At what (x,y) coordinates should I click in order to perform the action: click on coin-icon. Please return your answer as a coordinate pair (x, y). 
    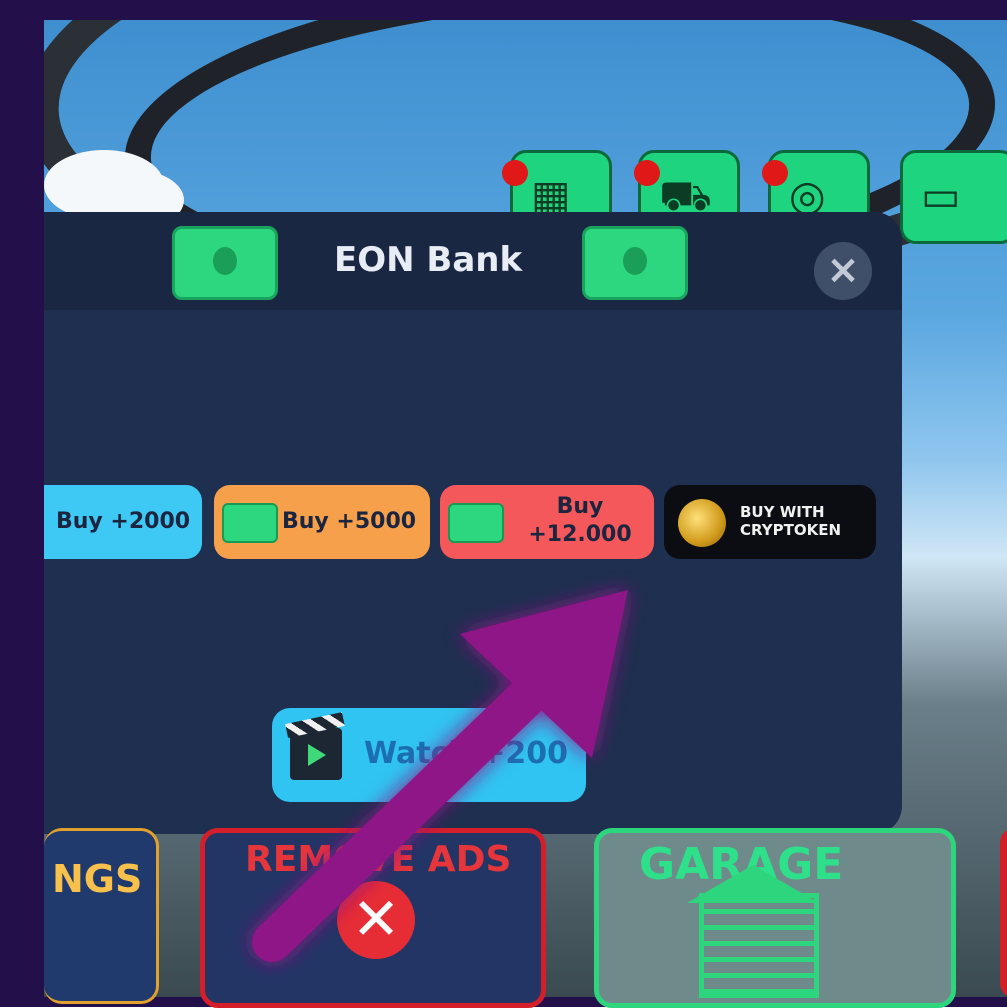
    Looking at the image, I should click on (702, 523).